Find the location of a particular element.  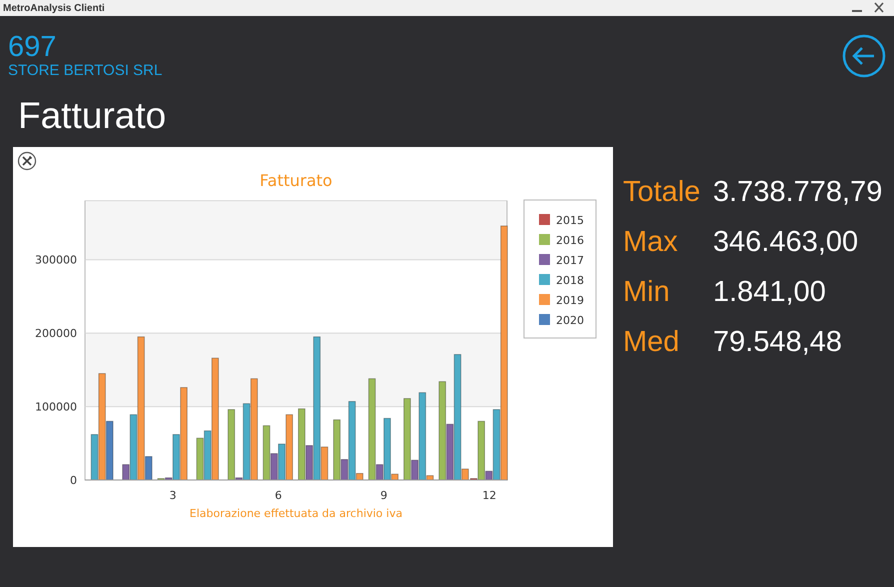

legend-label: 2019 is located at coordinates (570, 300).